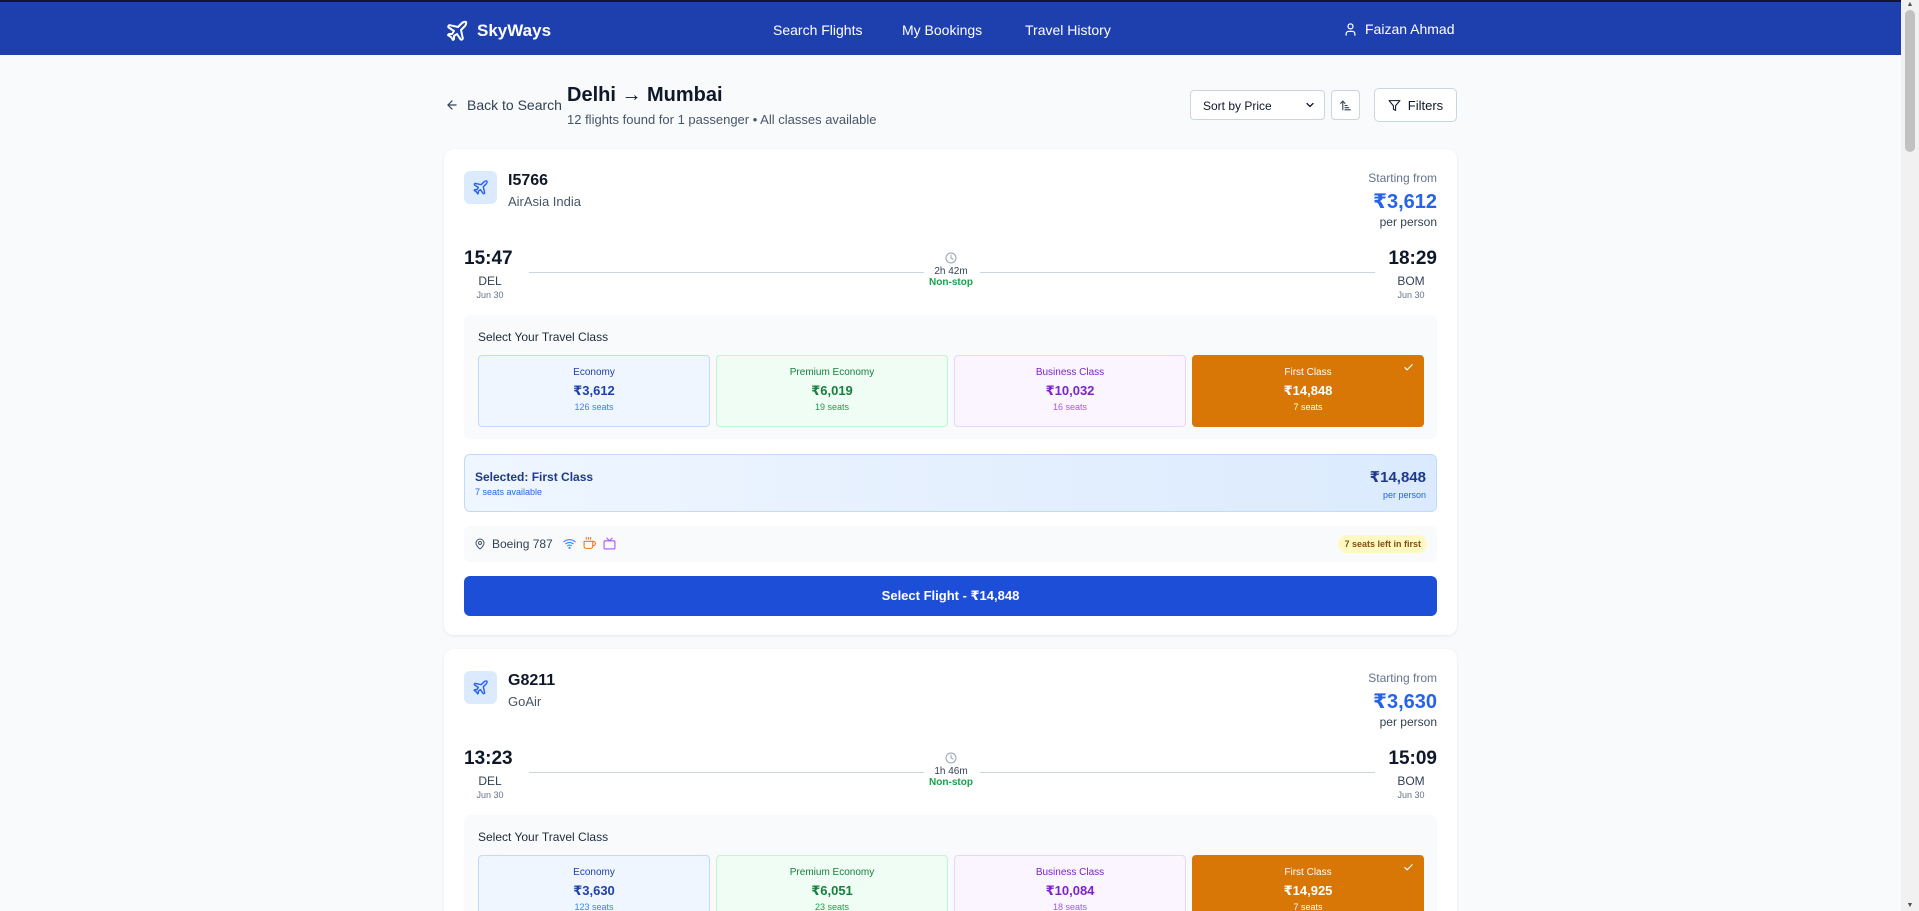 Image resolution: width=1919 pixels, height=911 pixels. I want to click on chevron-down-icon, so click(1310, 105).